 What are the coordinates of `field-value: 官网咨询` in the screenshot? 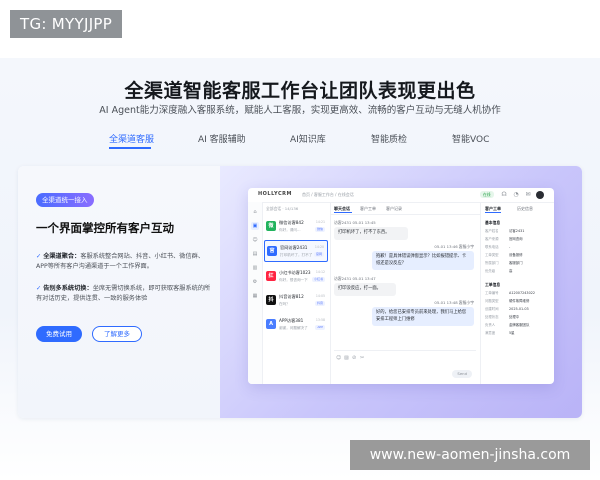 It's located at (516, 239).